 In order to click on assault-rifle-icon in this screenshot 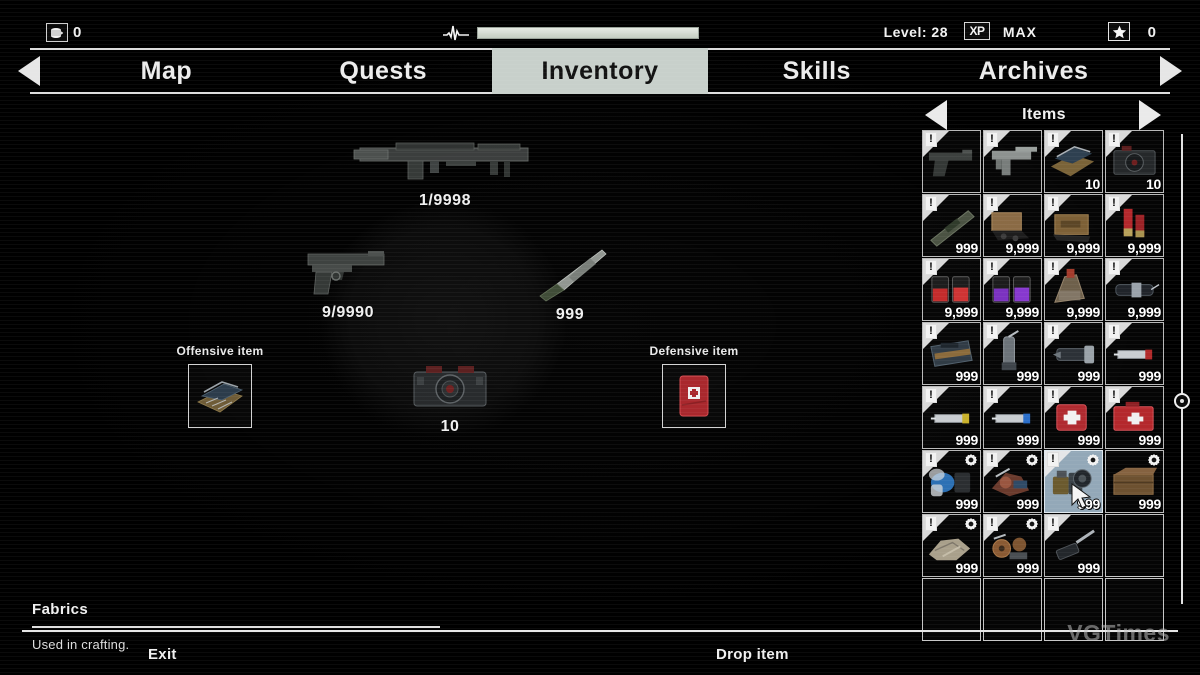, I will do `click(441, 161)`.